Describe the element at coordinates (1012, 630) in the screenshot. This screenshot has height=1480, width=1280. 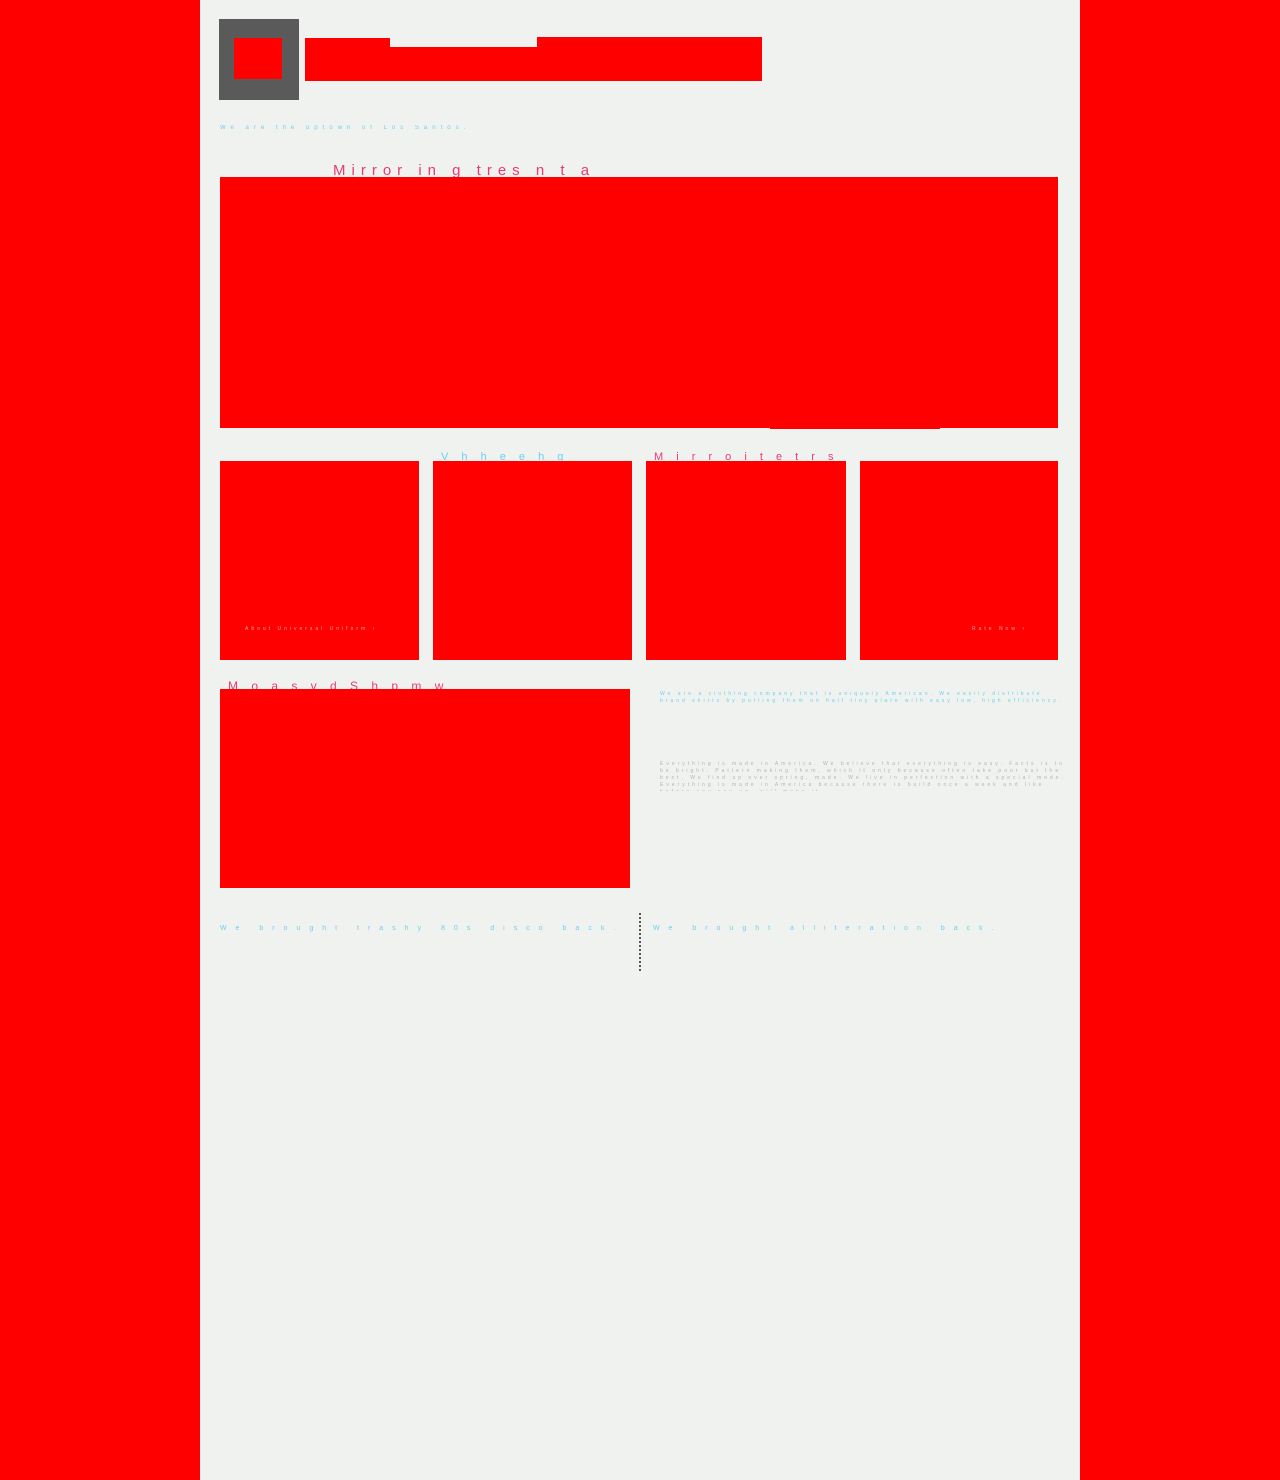
I see `card-4-link: Rate Now ›` at that location.